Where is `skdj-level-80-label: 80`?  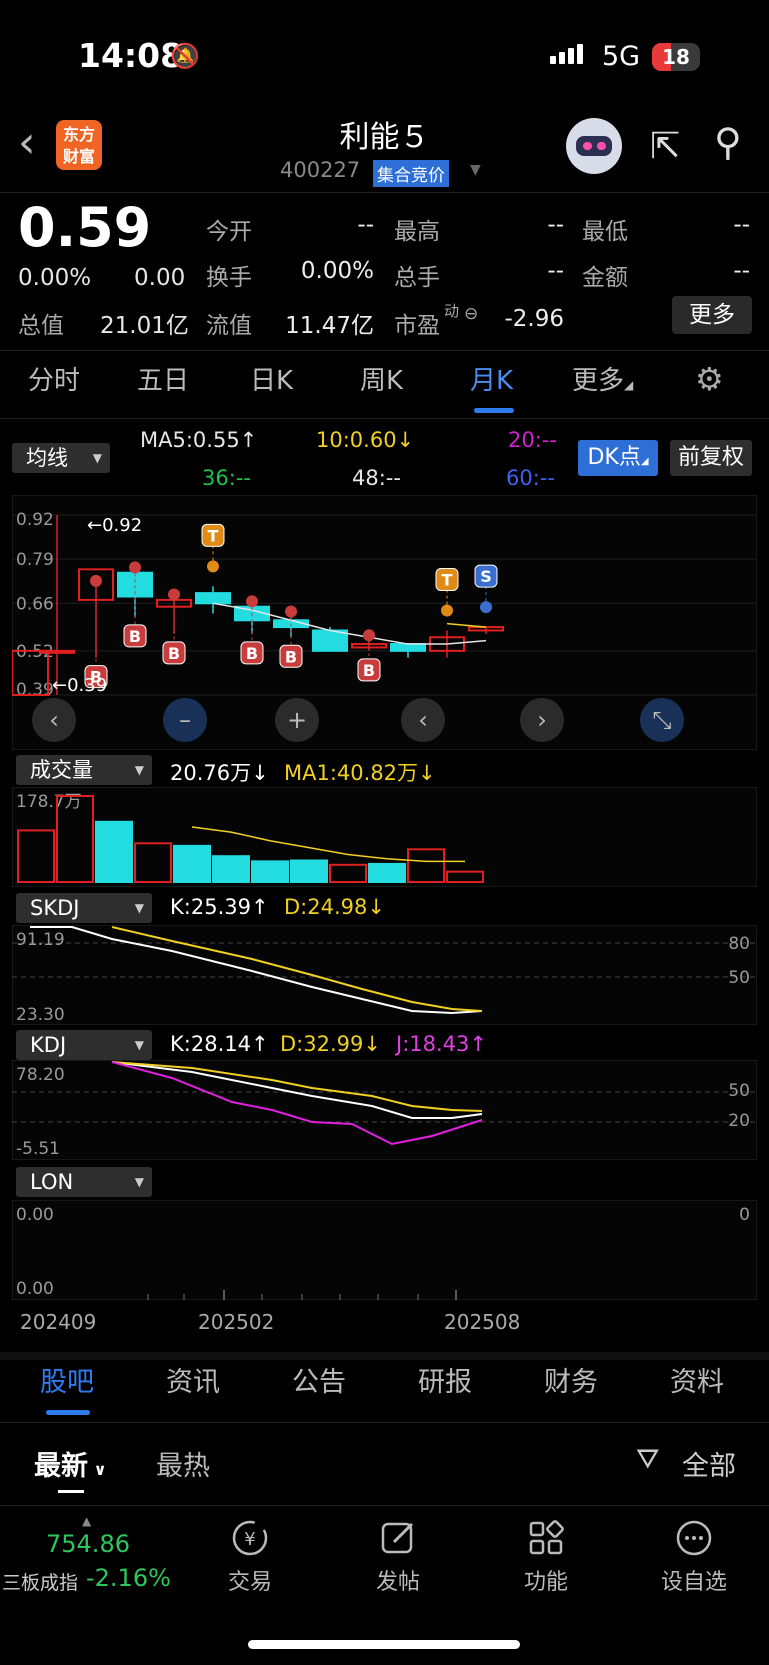 skdj-level-80-label: 80 is located at coordinates (739, 944).